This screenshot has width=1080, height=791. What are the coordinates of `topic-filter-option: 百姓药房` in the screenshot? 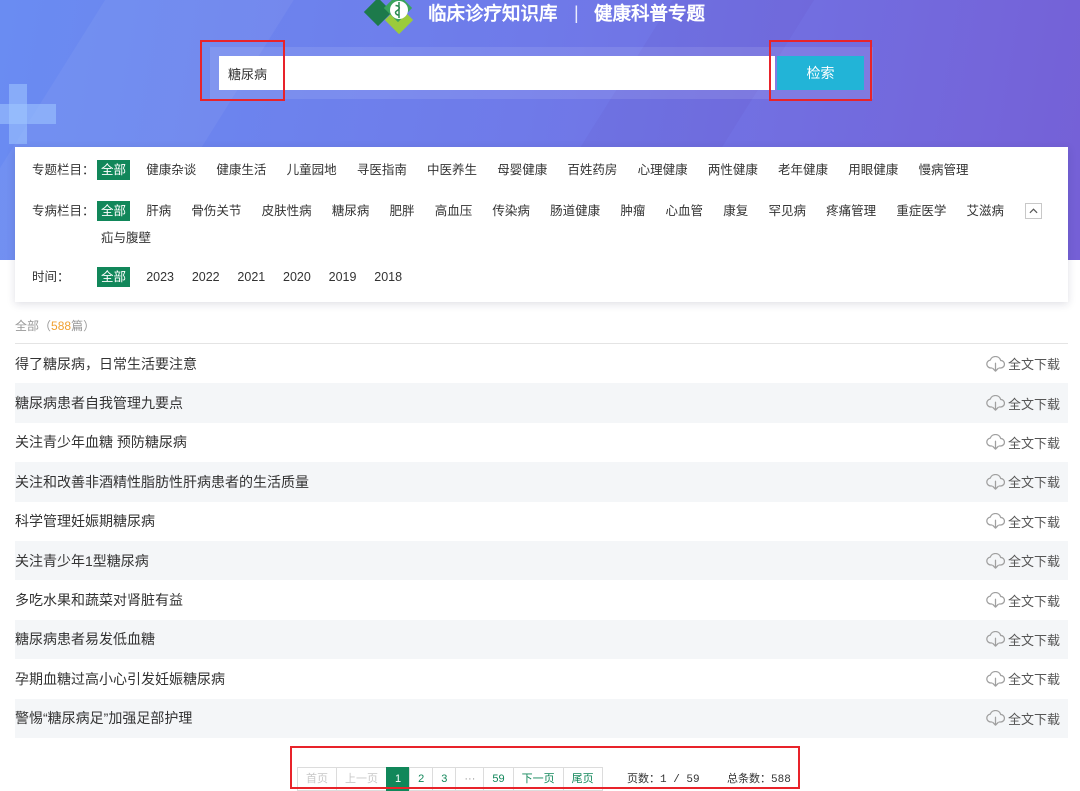 It's located at (592, 170).